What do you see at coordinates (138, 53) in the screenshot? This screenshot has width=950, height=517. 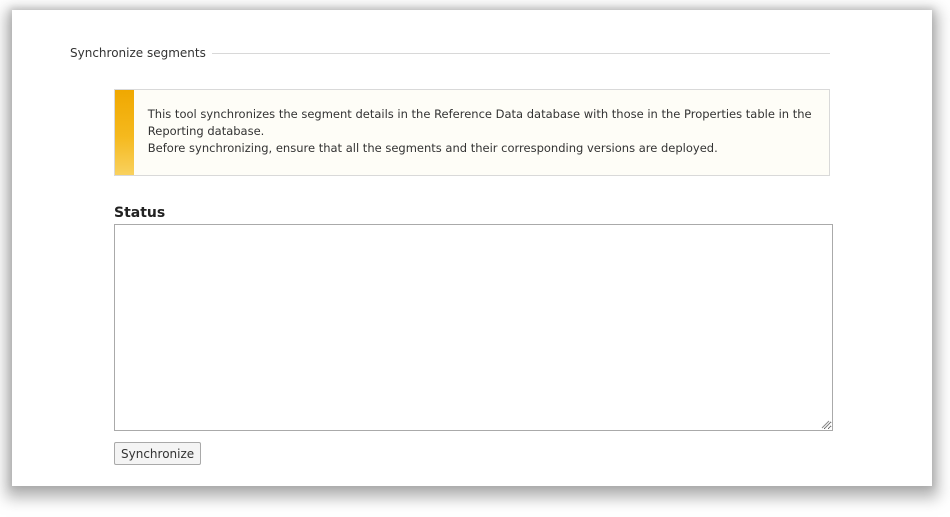 I see `section-legend: Synchronize segments` at bounding box center [138, 53].